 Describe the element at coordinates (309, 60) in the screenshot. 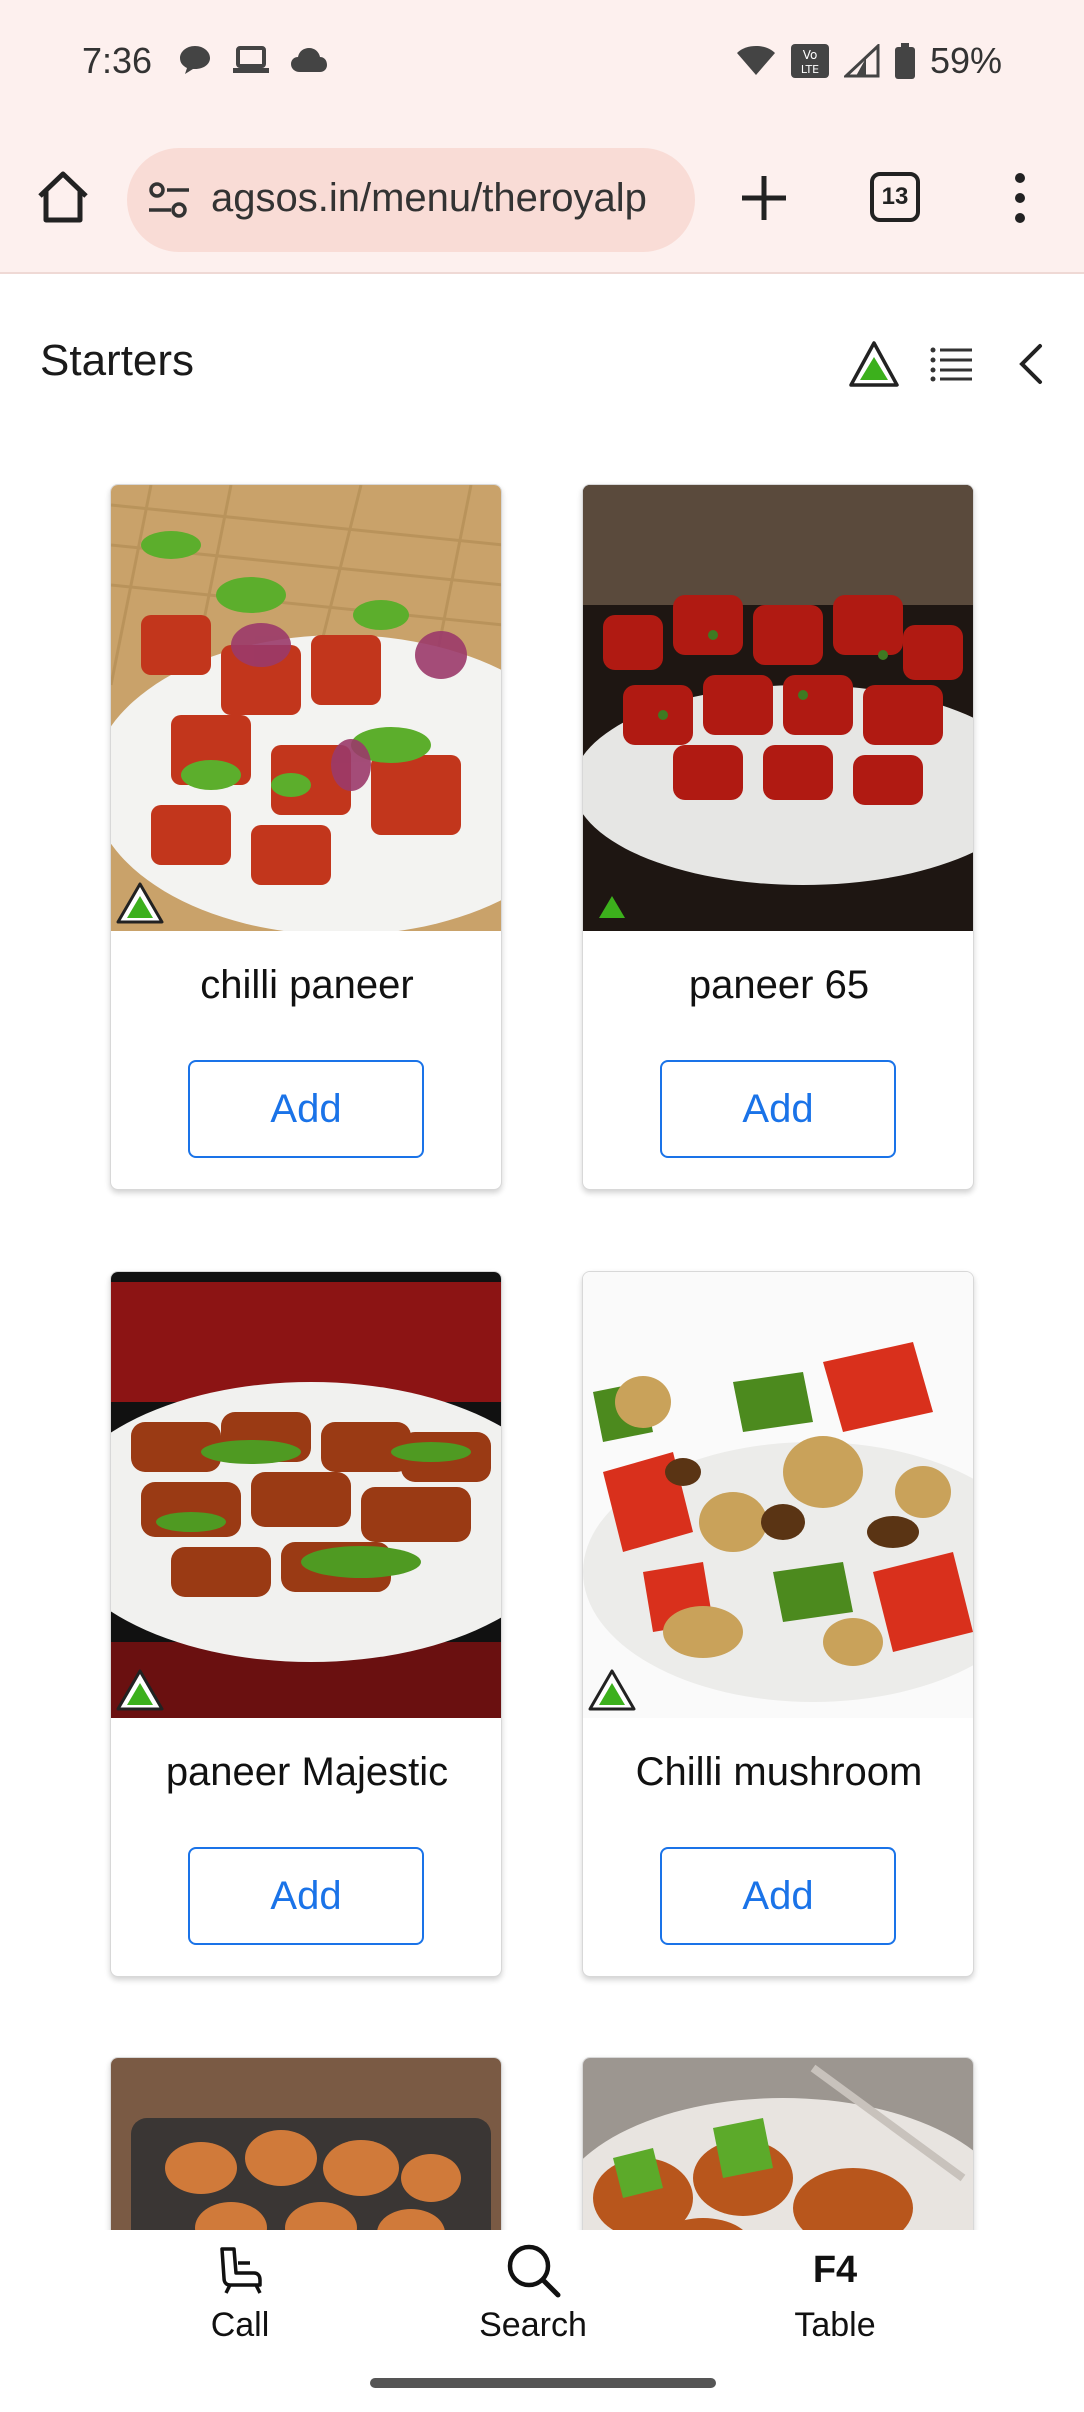

I see `cloud-icon` at that location.